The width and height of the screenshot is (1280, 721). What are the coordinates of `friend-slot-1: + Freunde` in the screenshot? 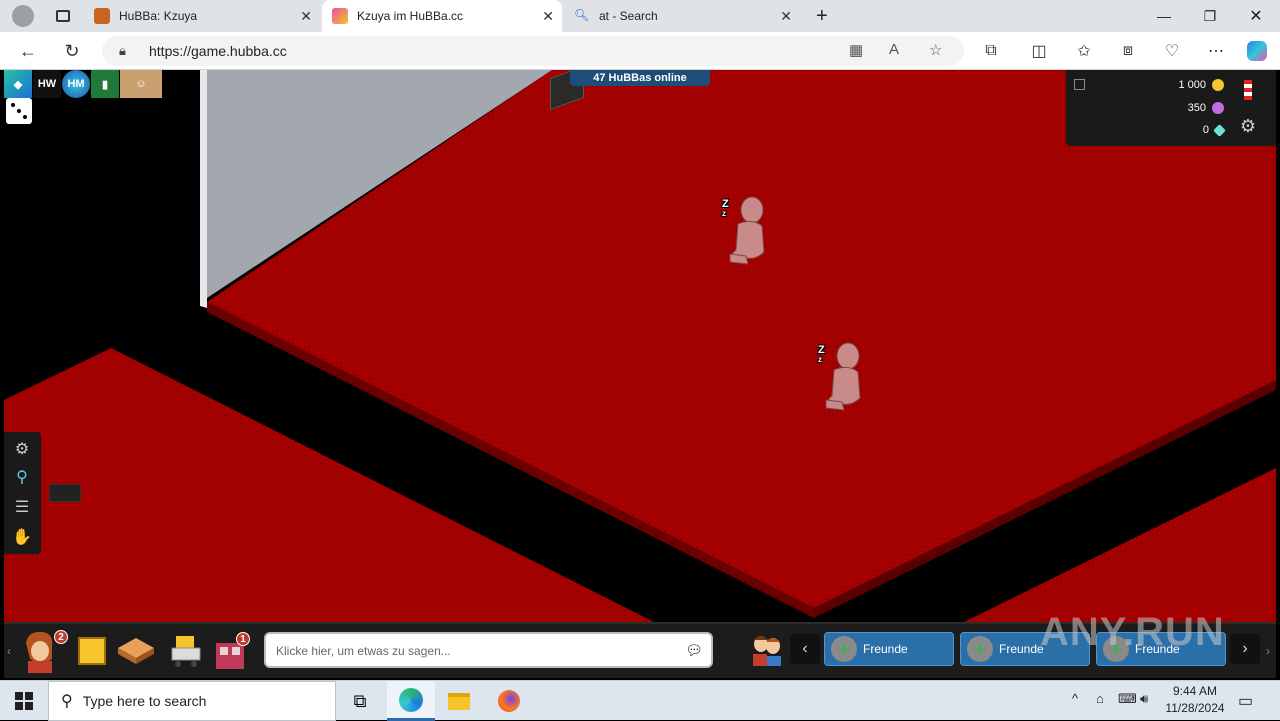 It's located at (889, 649).